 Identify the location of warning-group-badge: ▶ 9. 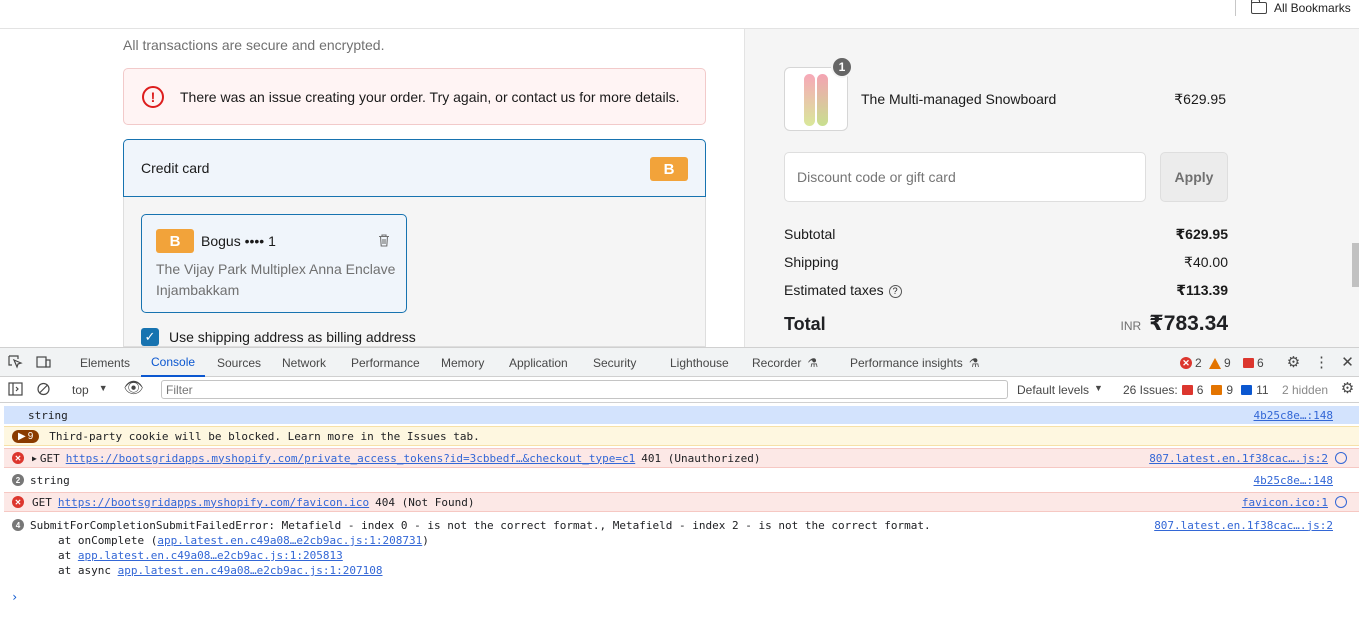
(26, 436).